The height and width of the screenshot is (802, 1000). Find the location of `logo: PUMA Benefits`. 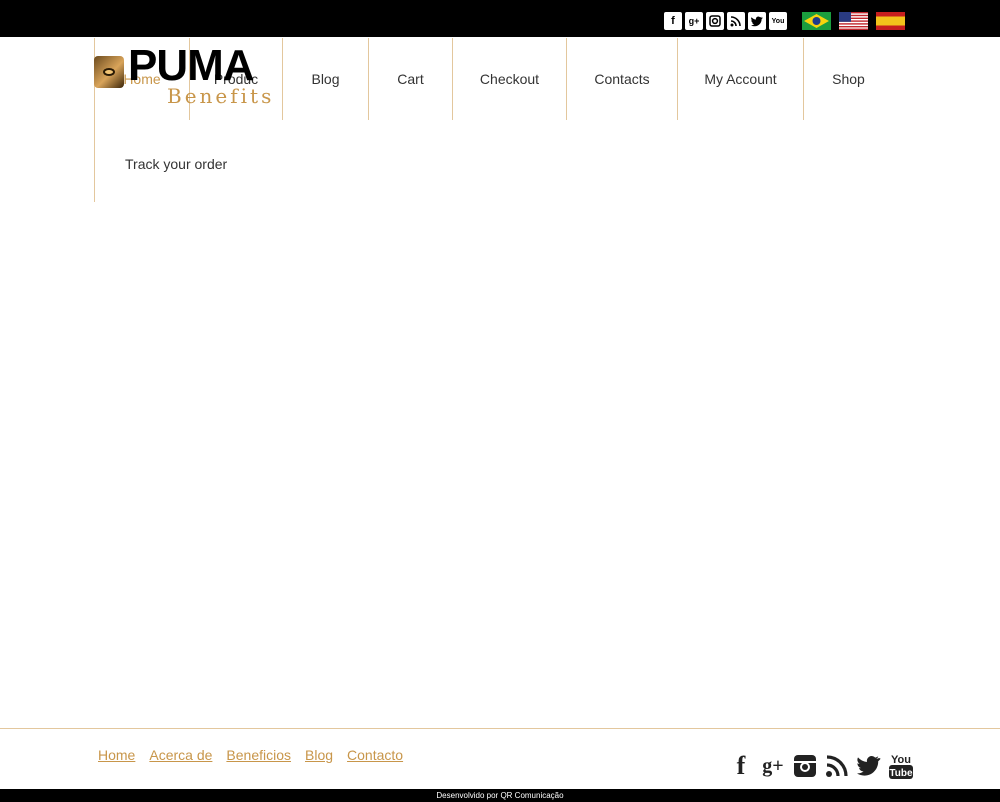

logo: PUMA Benefits is located at coordinates (187, 77).